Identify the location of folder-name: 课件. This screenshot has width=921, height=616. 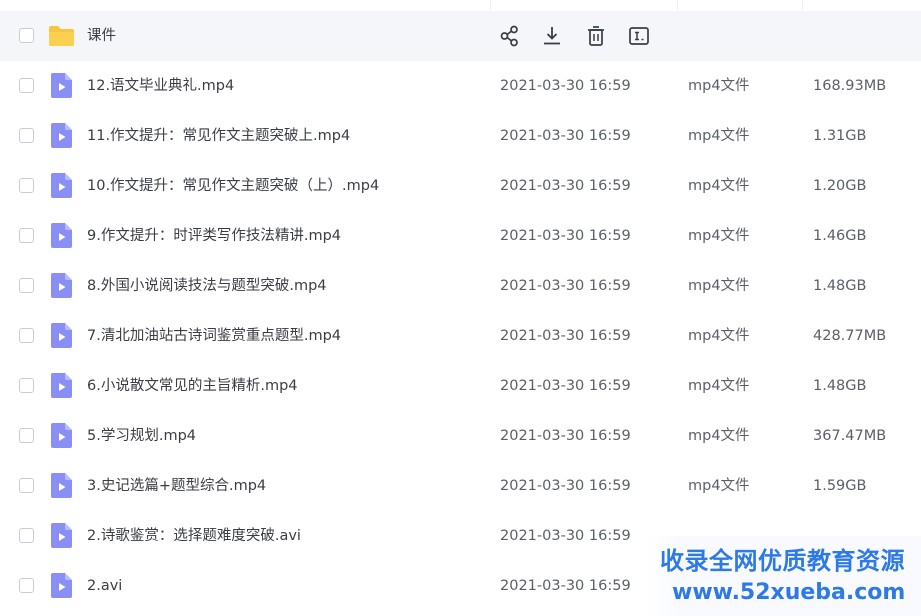
(101, 36).